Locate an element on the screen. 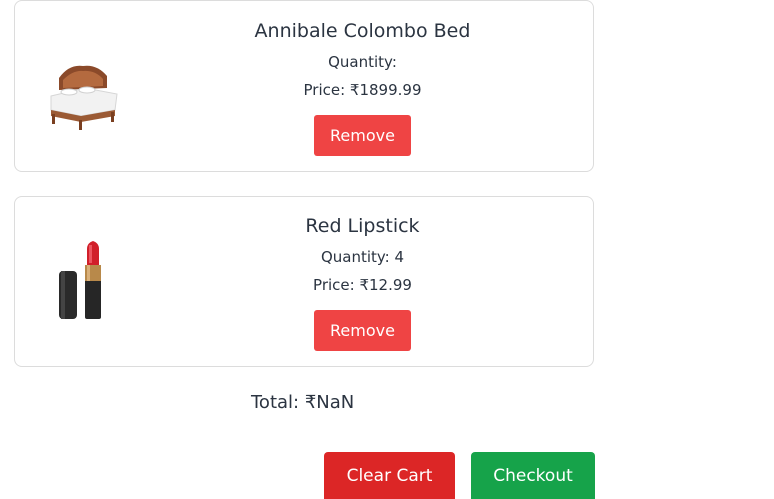 The height and width of the screenshot is (499, 774). item-price: Price: ₹12.99 is located at coordinates (362, 285).